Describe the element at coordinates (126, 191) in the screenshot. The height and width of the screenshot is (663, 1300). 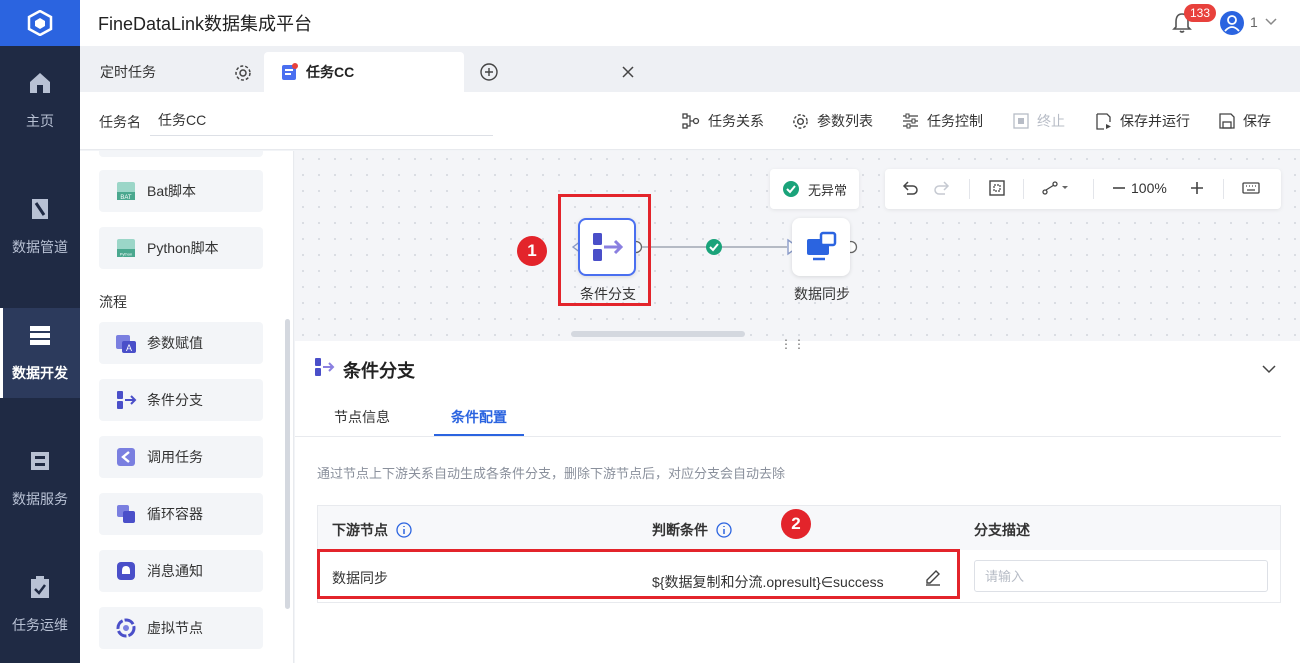
I see `bat-file-icon: BAT` at that location.